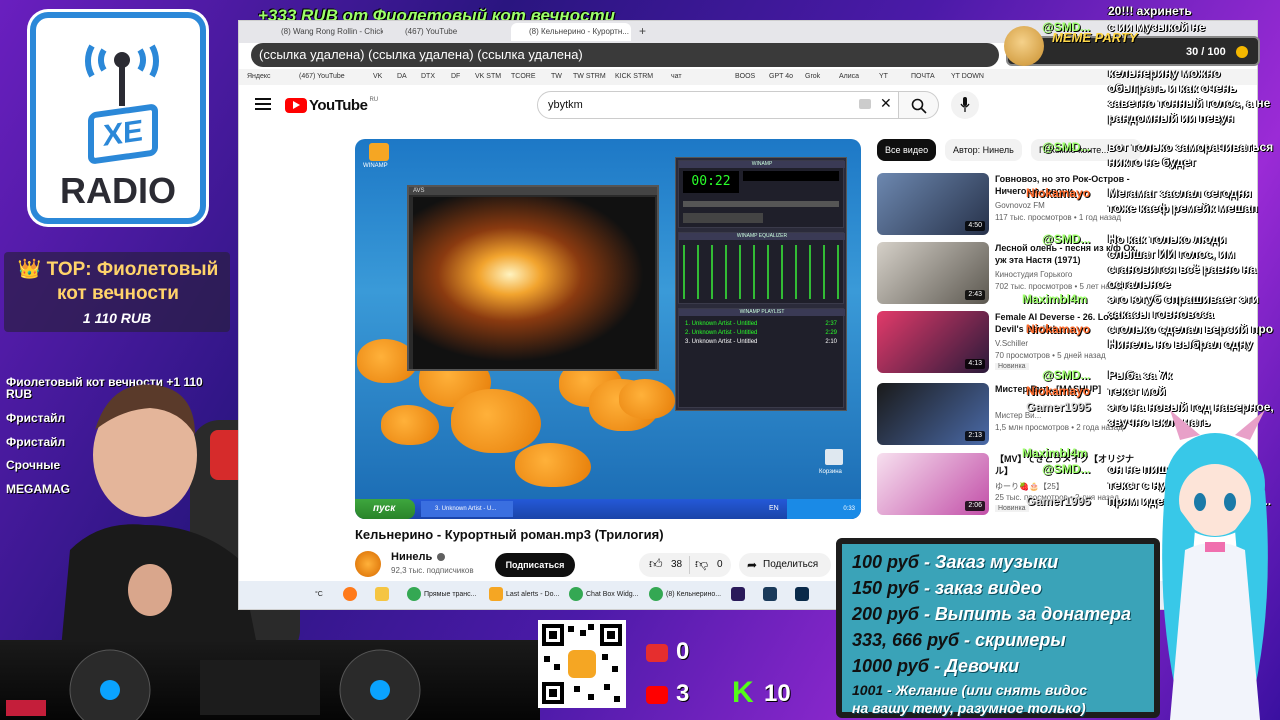  What do you see at coordinates (761, 204) in the screenshot?
I see `winamp-seekbar` at bounding box center [761, 204].